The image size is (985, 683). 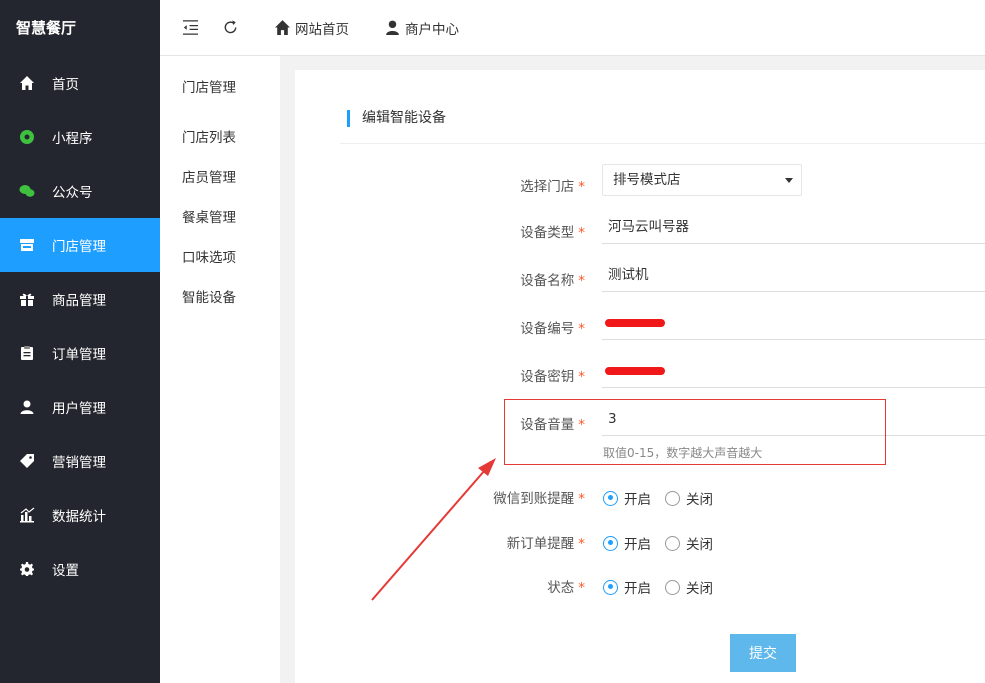 I want to click on sidebar-item-wechat: 公众号, so click(x=80, y=191).